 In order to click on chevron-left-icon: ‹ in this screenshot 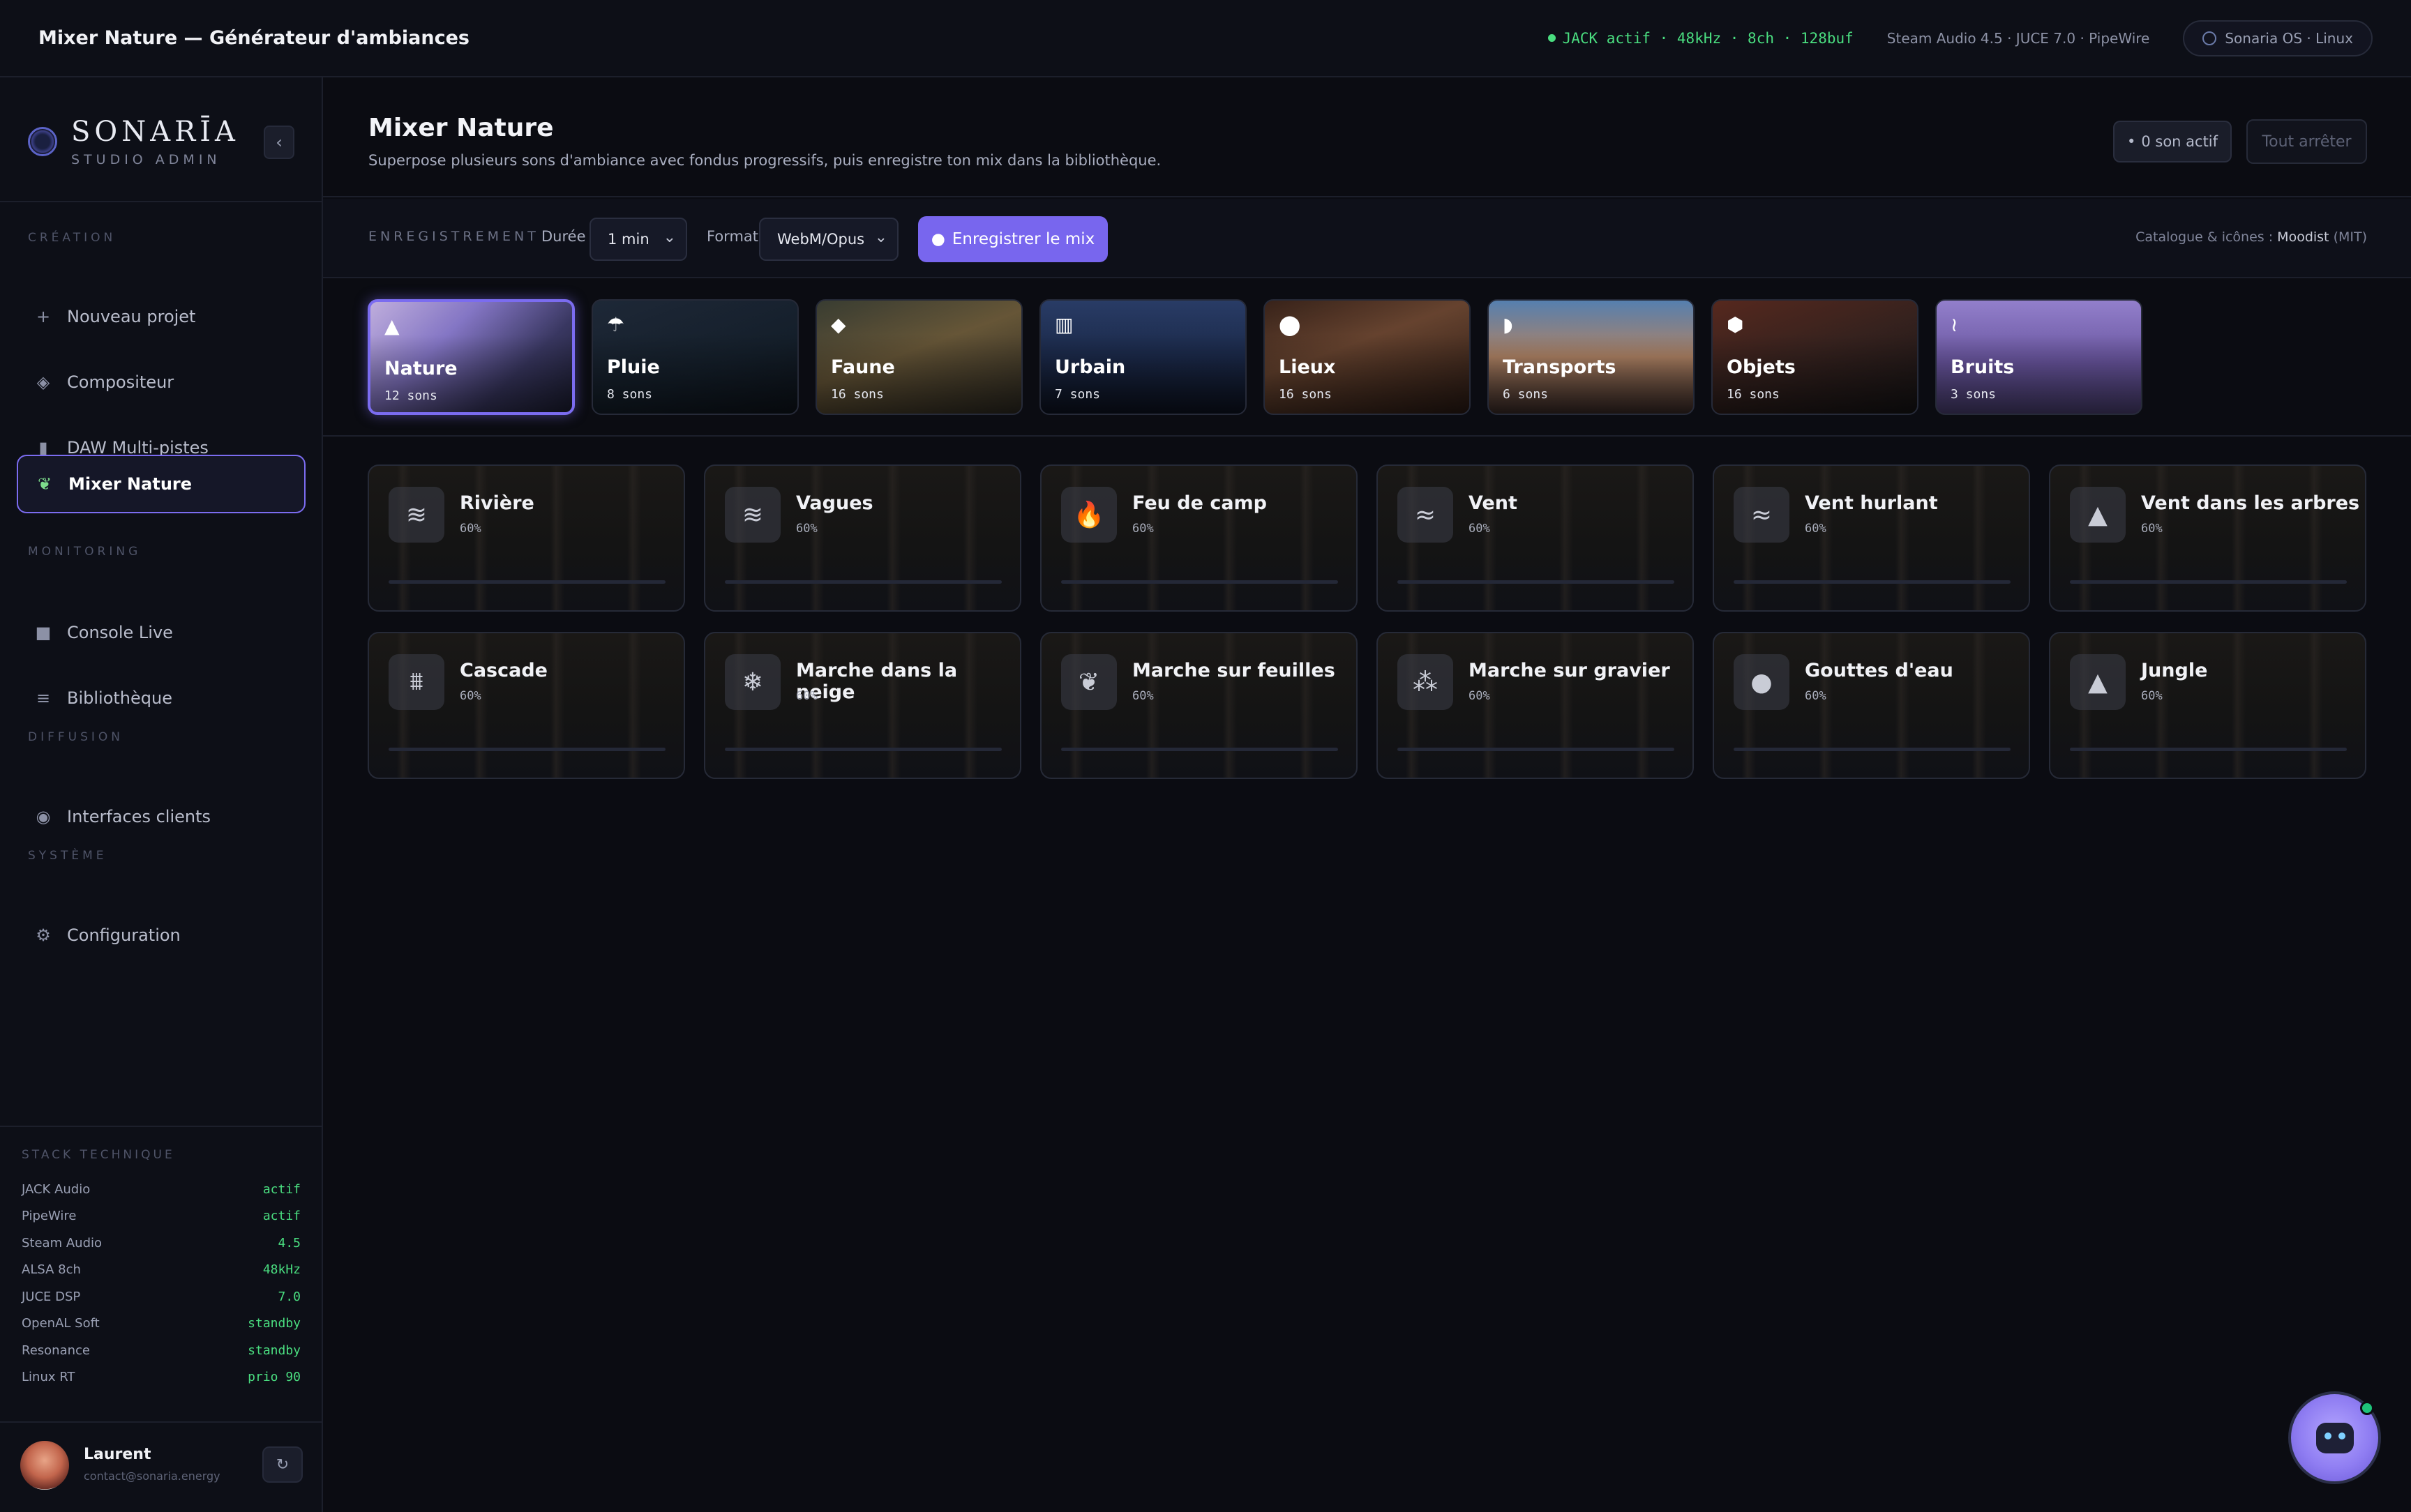, I will do `click(279, 142)`.